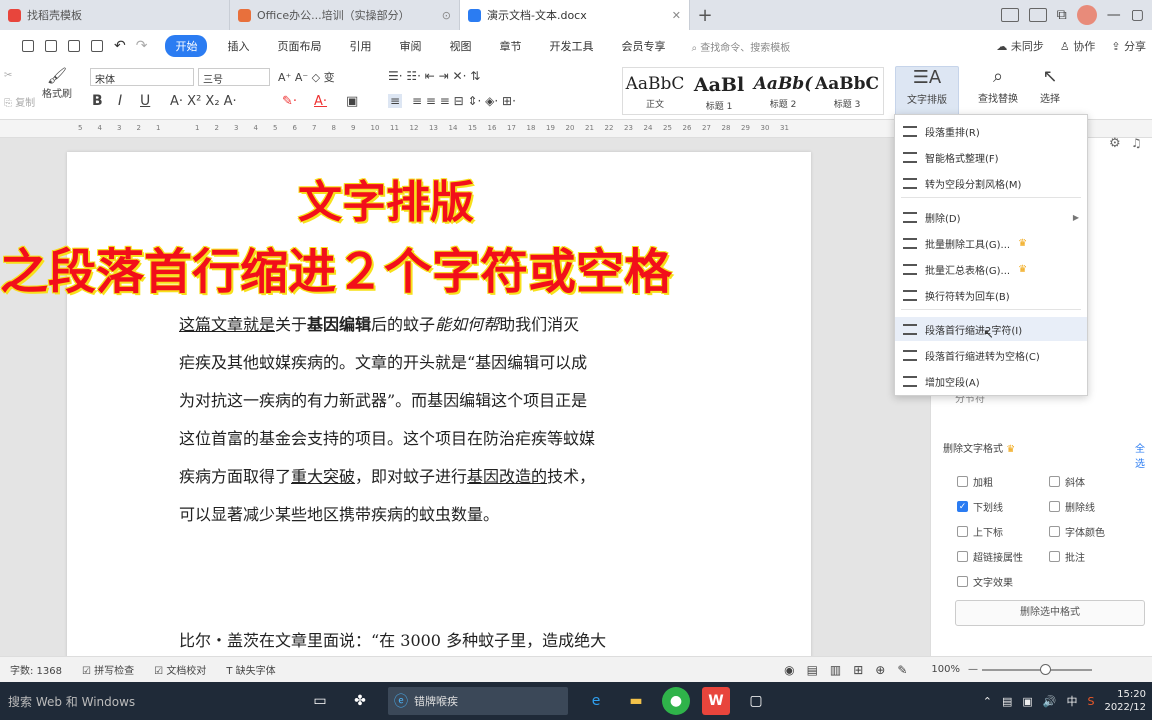 The height and width of the screenshot is (720, 1152). What do you see at coordinates (145, 101) in the screenshot?
I see `underline-icon: U` at bounding box center [145, 101].